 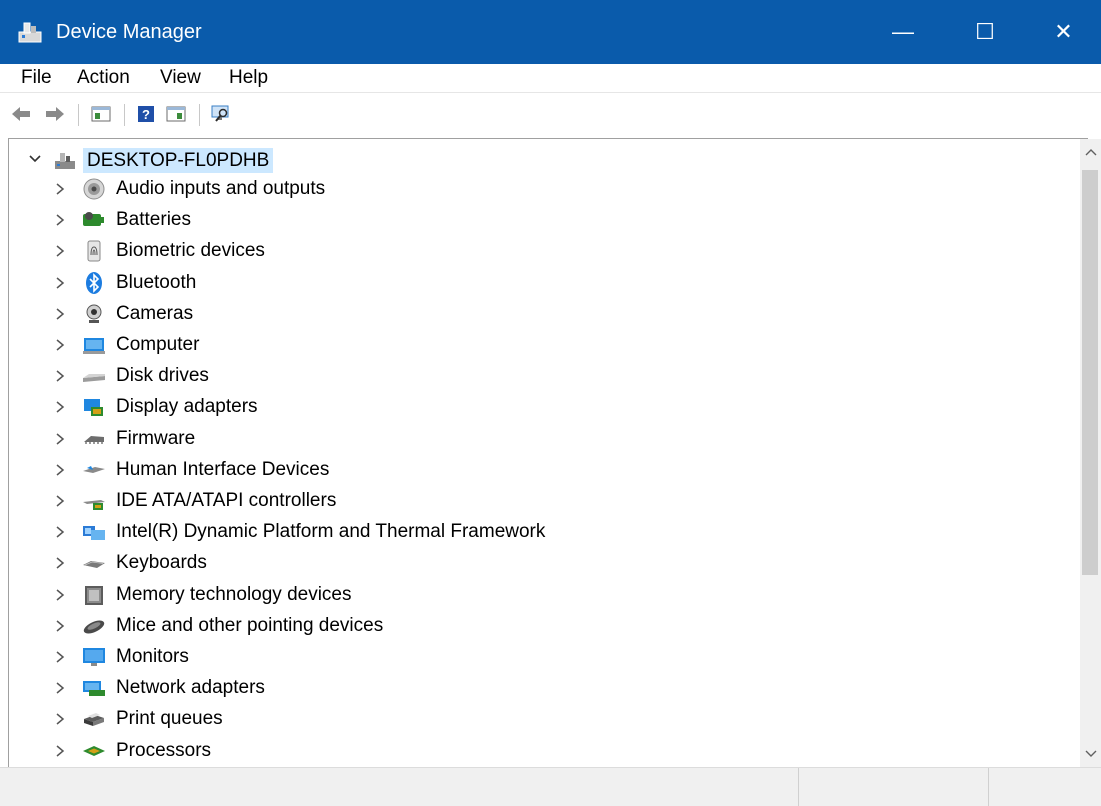 What do you see at coordinates (1063, 32) in the screenshot?
I see `close-button: ✕` at bounding box center [1063, 32].